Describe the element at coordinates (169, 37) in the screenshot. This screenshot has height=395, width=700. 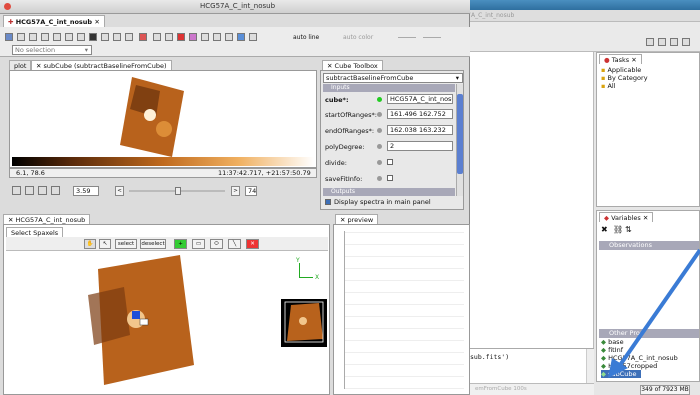
I see `move-icon` at that location.